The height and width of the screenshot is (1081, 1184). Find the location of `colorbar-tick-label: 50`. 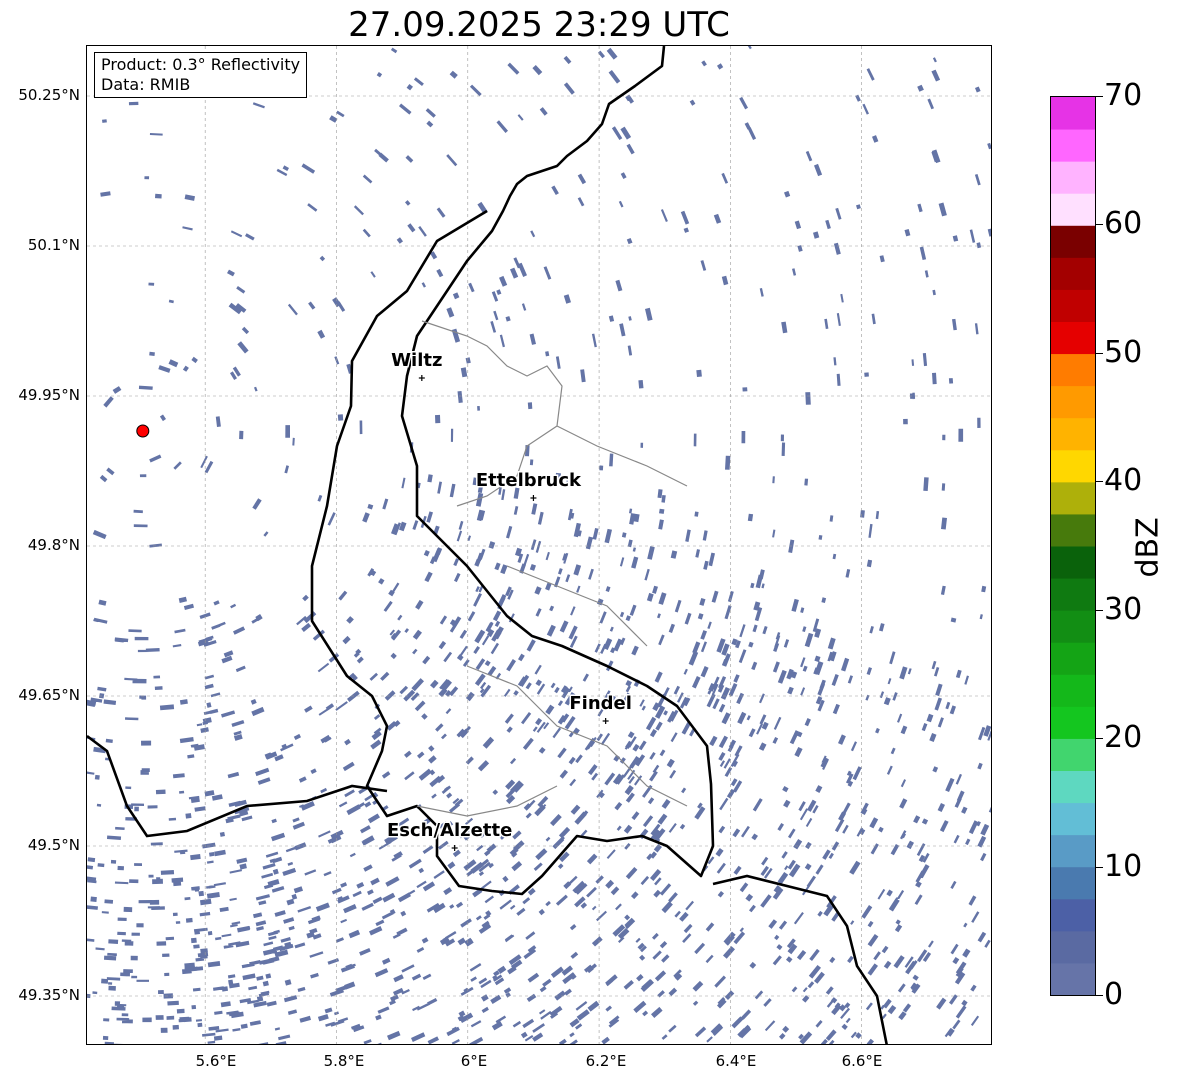

colorbar-tick-label: 50 is located at coordinates (1123, 352).